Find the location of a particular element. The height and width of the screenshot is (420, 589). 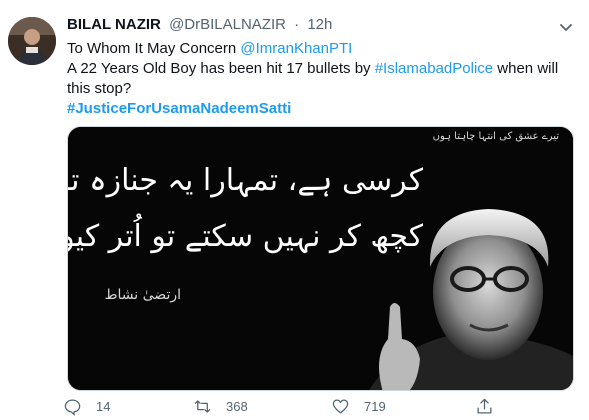

share-icon is located at coordinates (484, 405).